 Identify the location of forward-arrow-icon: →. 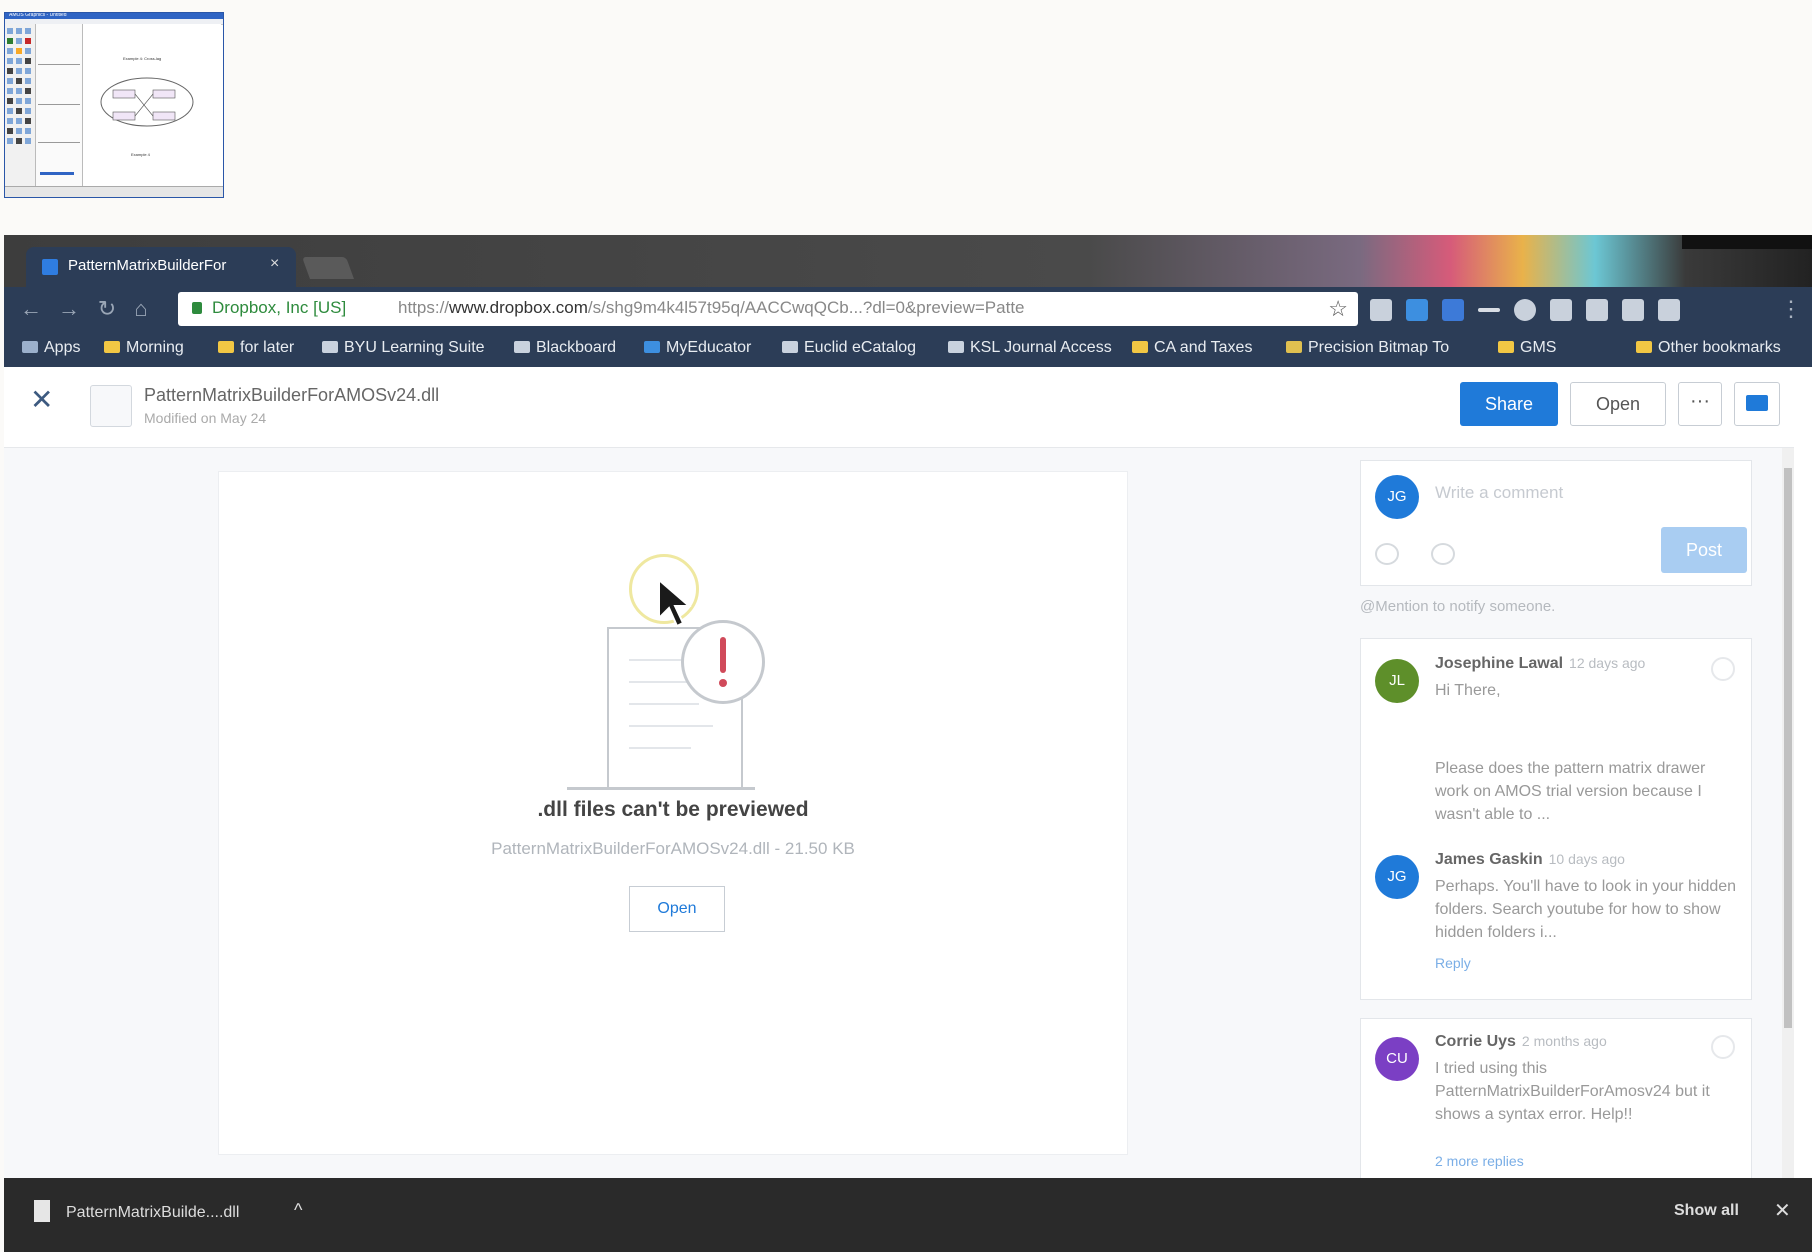
(69, 309).